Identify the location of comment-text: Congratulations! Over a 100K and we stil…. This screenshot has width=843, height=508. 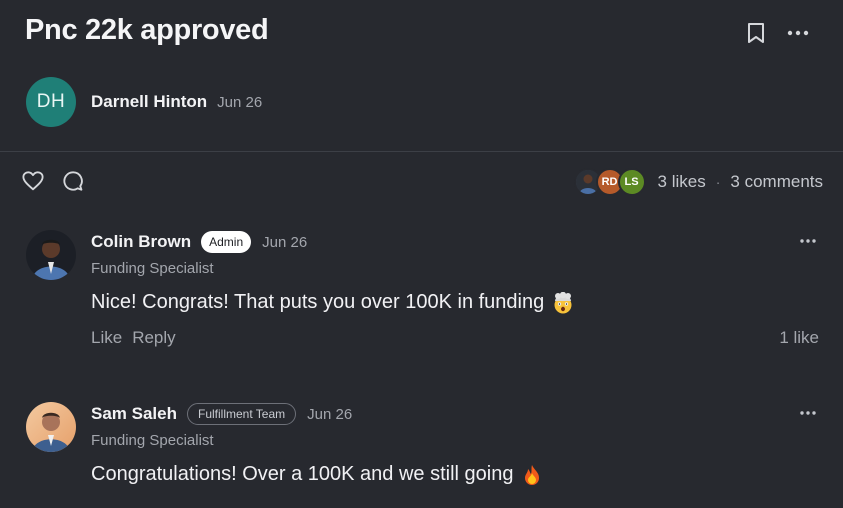
(302, 474).